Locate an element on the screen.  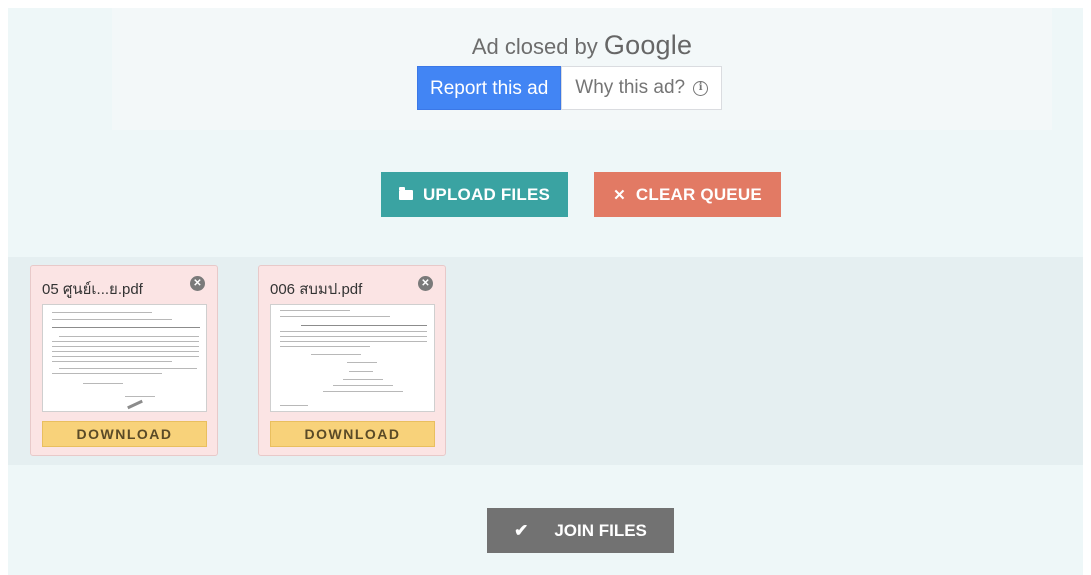
why-this-ad-label: Why this ad? is located at coordinates (630, 87).